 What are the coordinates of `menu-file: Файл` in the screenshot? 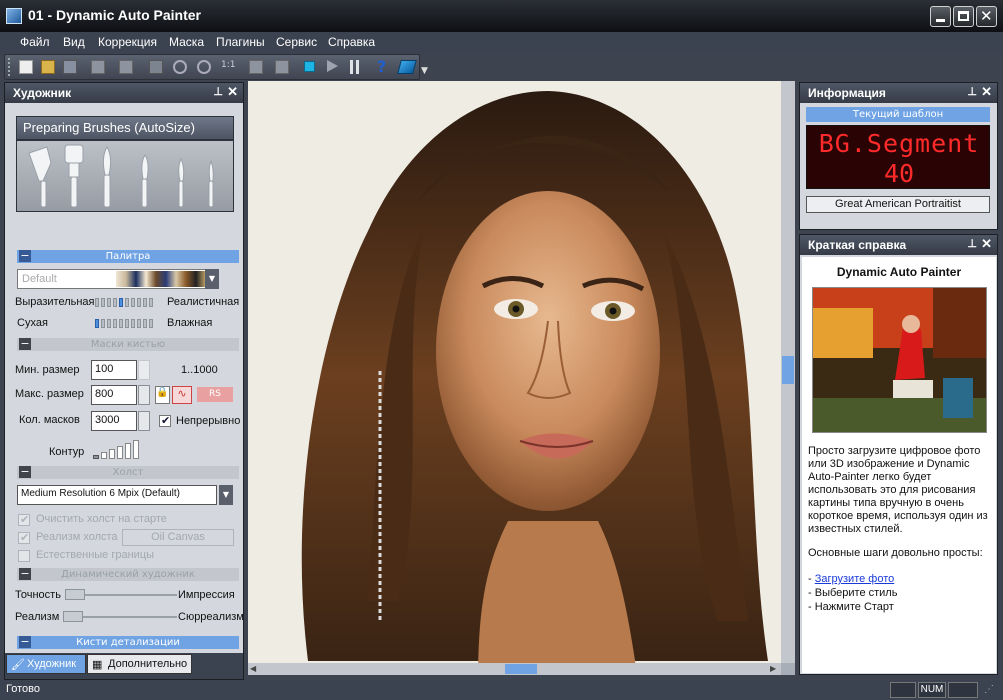 It's located at (35, 42).